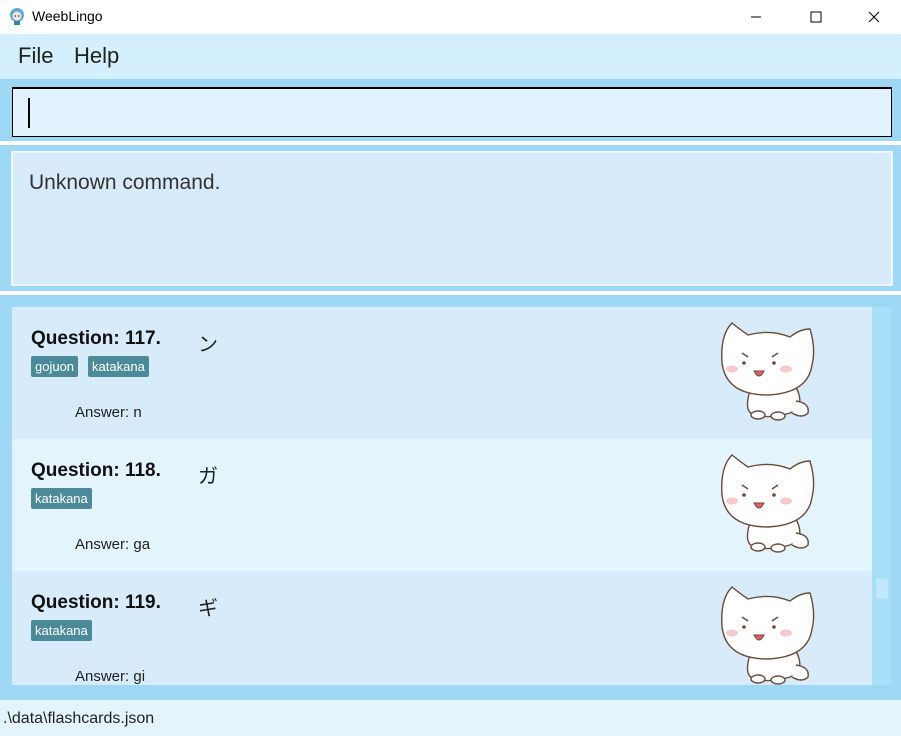  I want to click on result-message: Unknown command., so click(125, 182).